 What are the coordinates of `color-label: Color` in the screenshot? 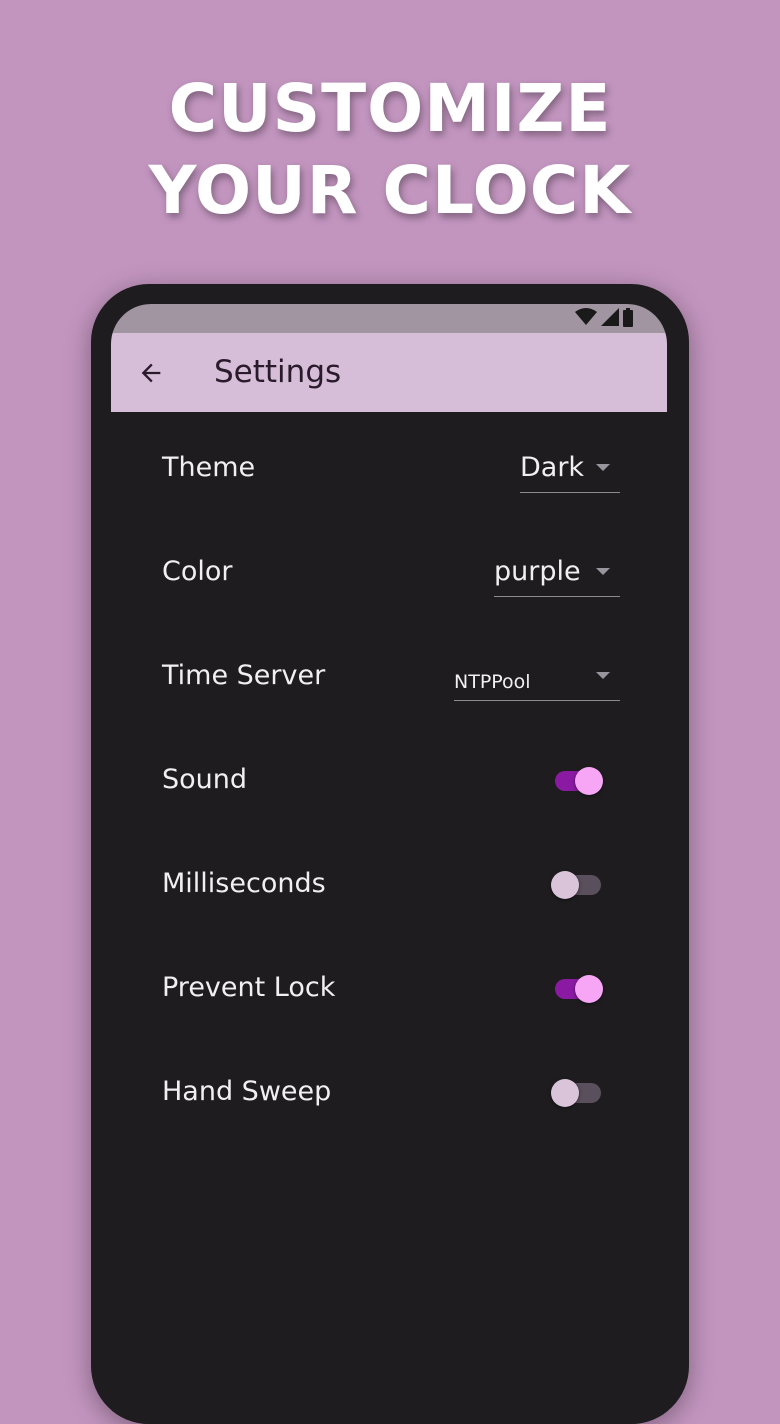 It's located at (197, 571).